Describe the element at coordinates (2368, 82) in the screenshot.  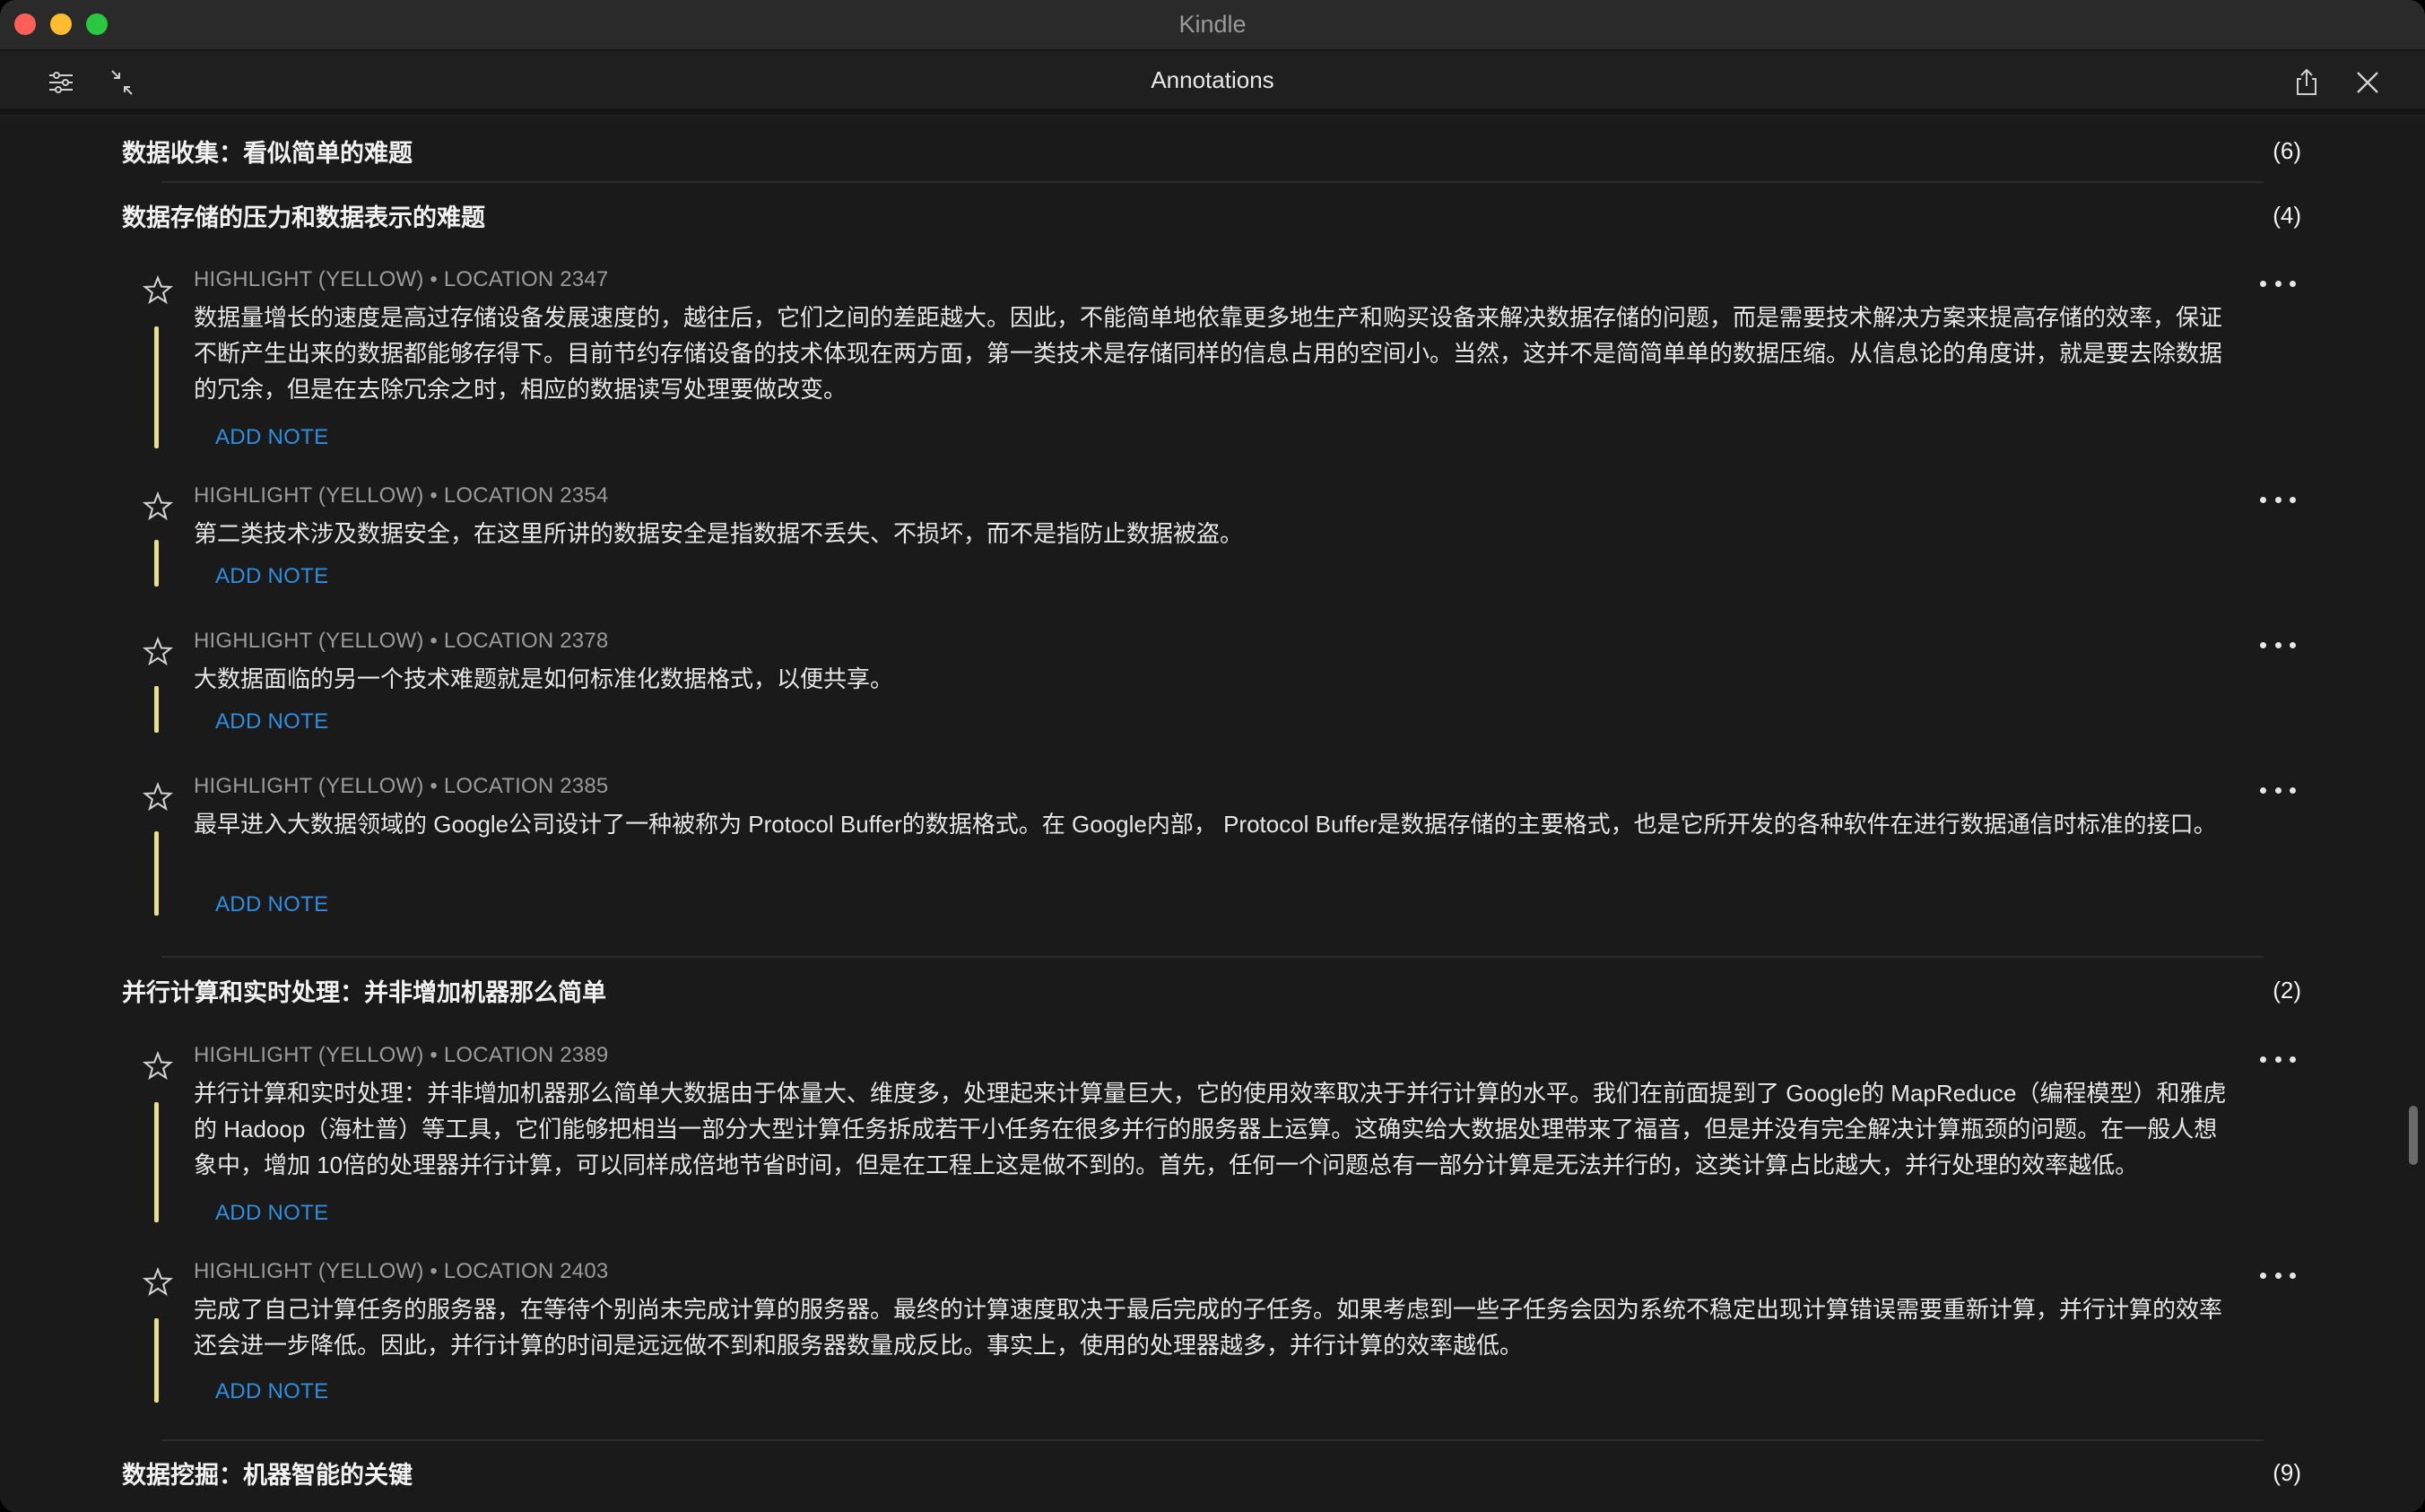
I see `close-icon` at that location.